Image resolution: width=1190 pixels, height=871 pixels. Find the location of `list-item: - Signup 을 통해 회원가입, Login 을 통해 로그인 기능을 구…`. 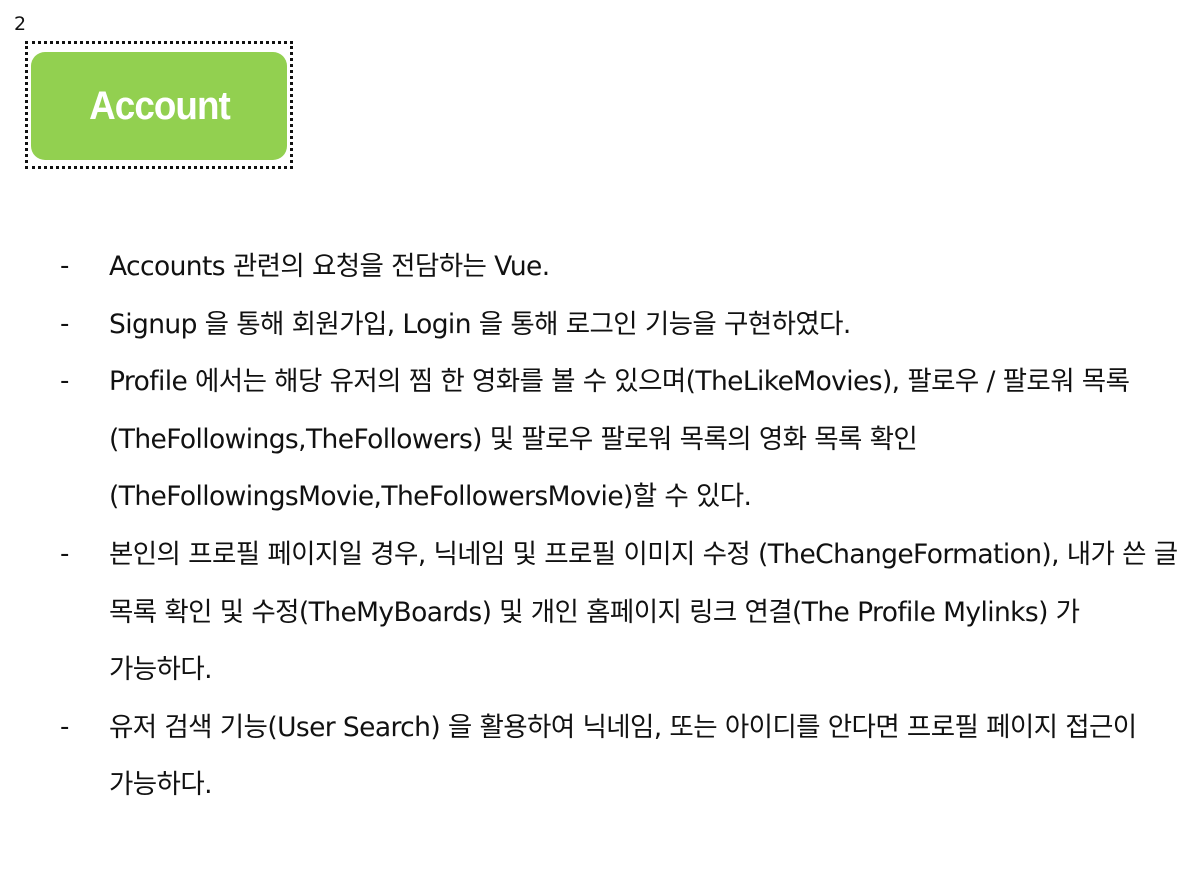

list-item: - Signup 을 통해 회원가입, Login 을 통해 로그인 기능을 구… is located at coordinates (595, 325).